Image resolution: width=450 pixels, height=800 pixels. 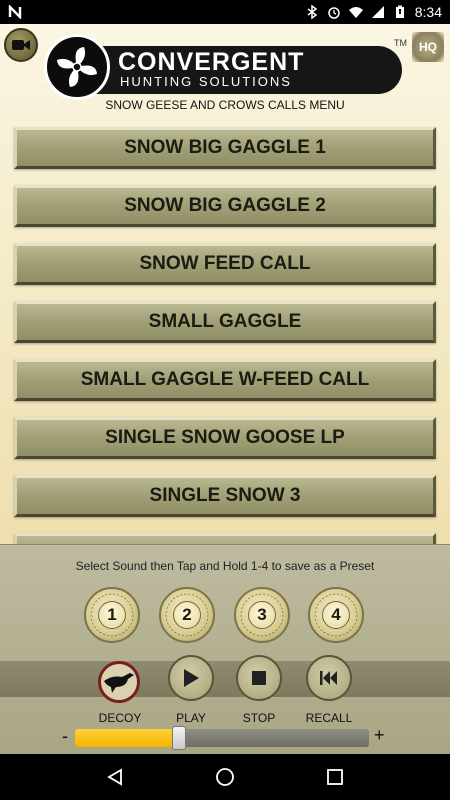 I want to click on call-button: SNOW BIG GAGGLE 1, so click(x=225, y=148).